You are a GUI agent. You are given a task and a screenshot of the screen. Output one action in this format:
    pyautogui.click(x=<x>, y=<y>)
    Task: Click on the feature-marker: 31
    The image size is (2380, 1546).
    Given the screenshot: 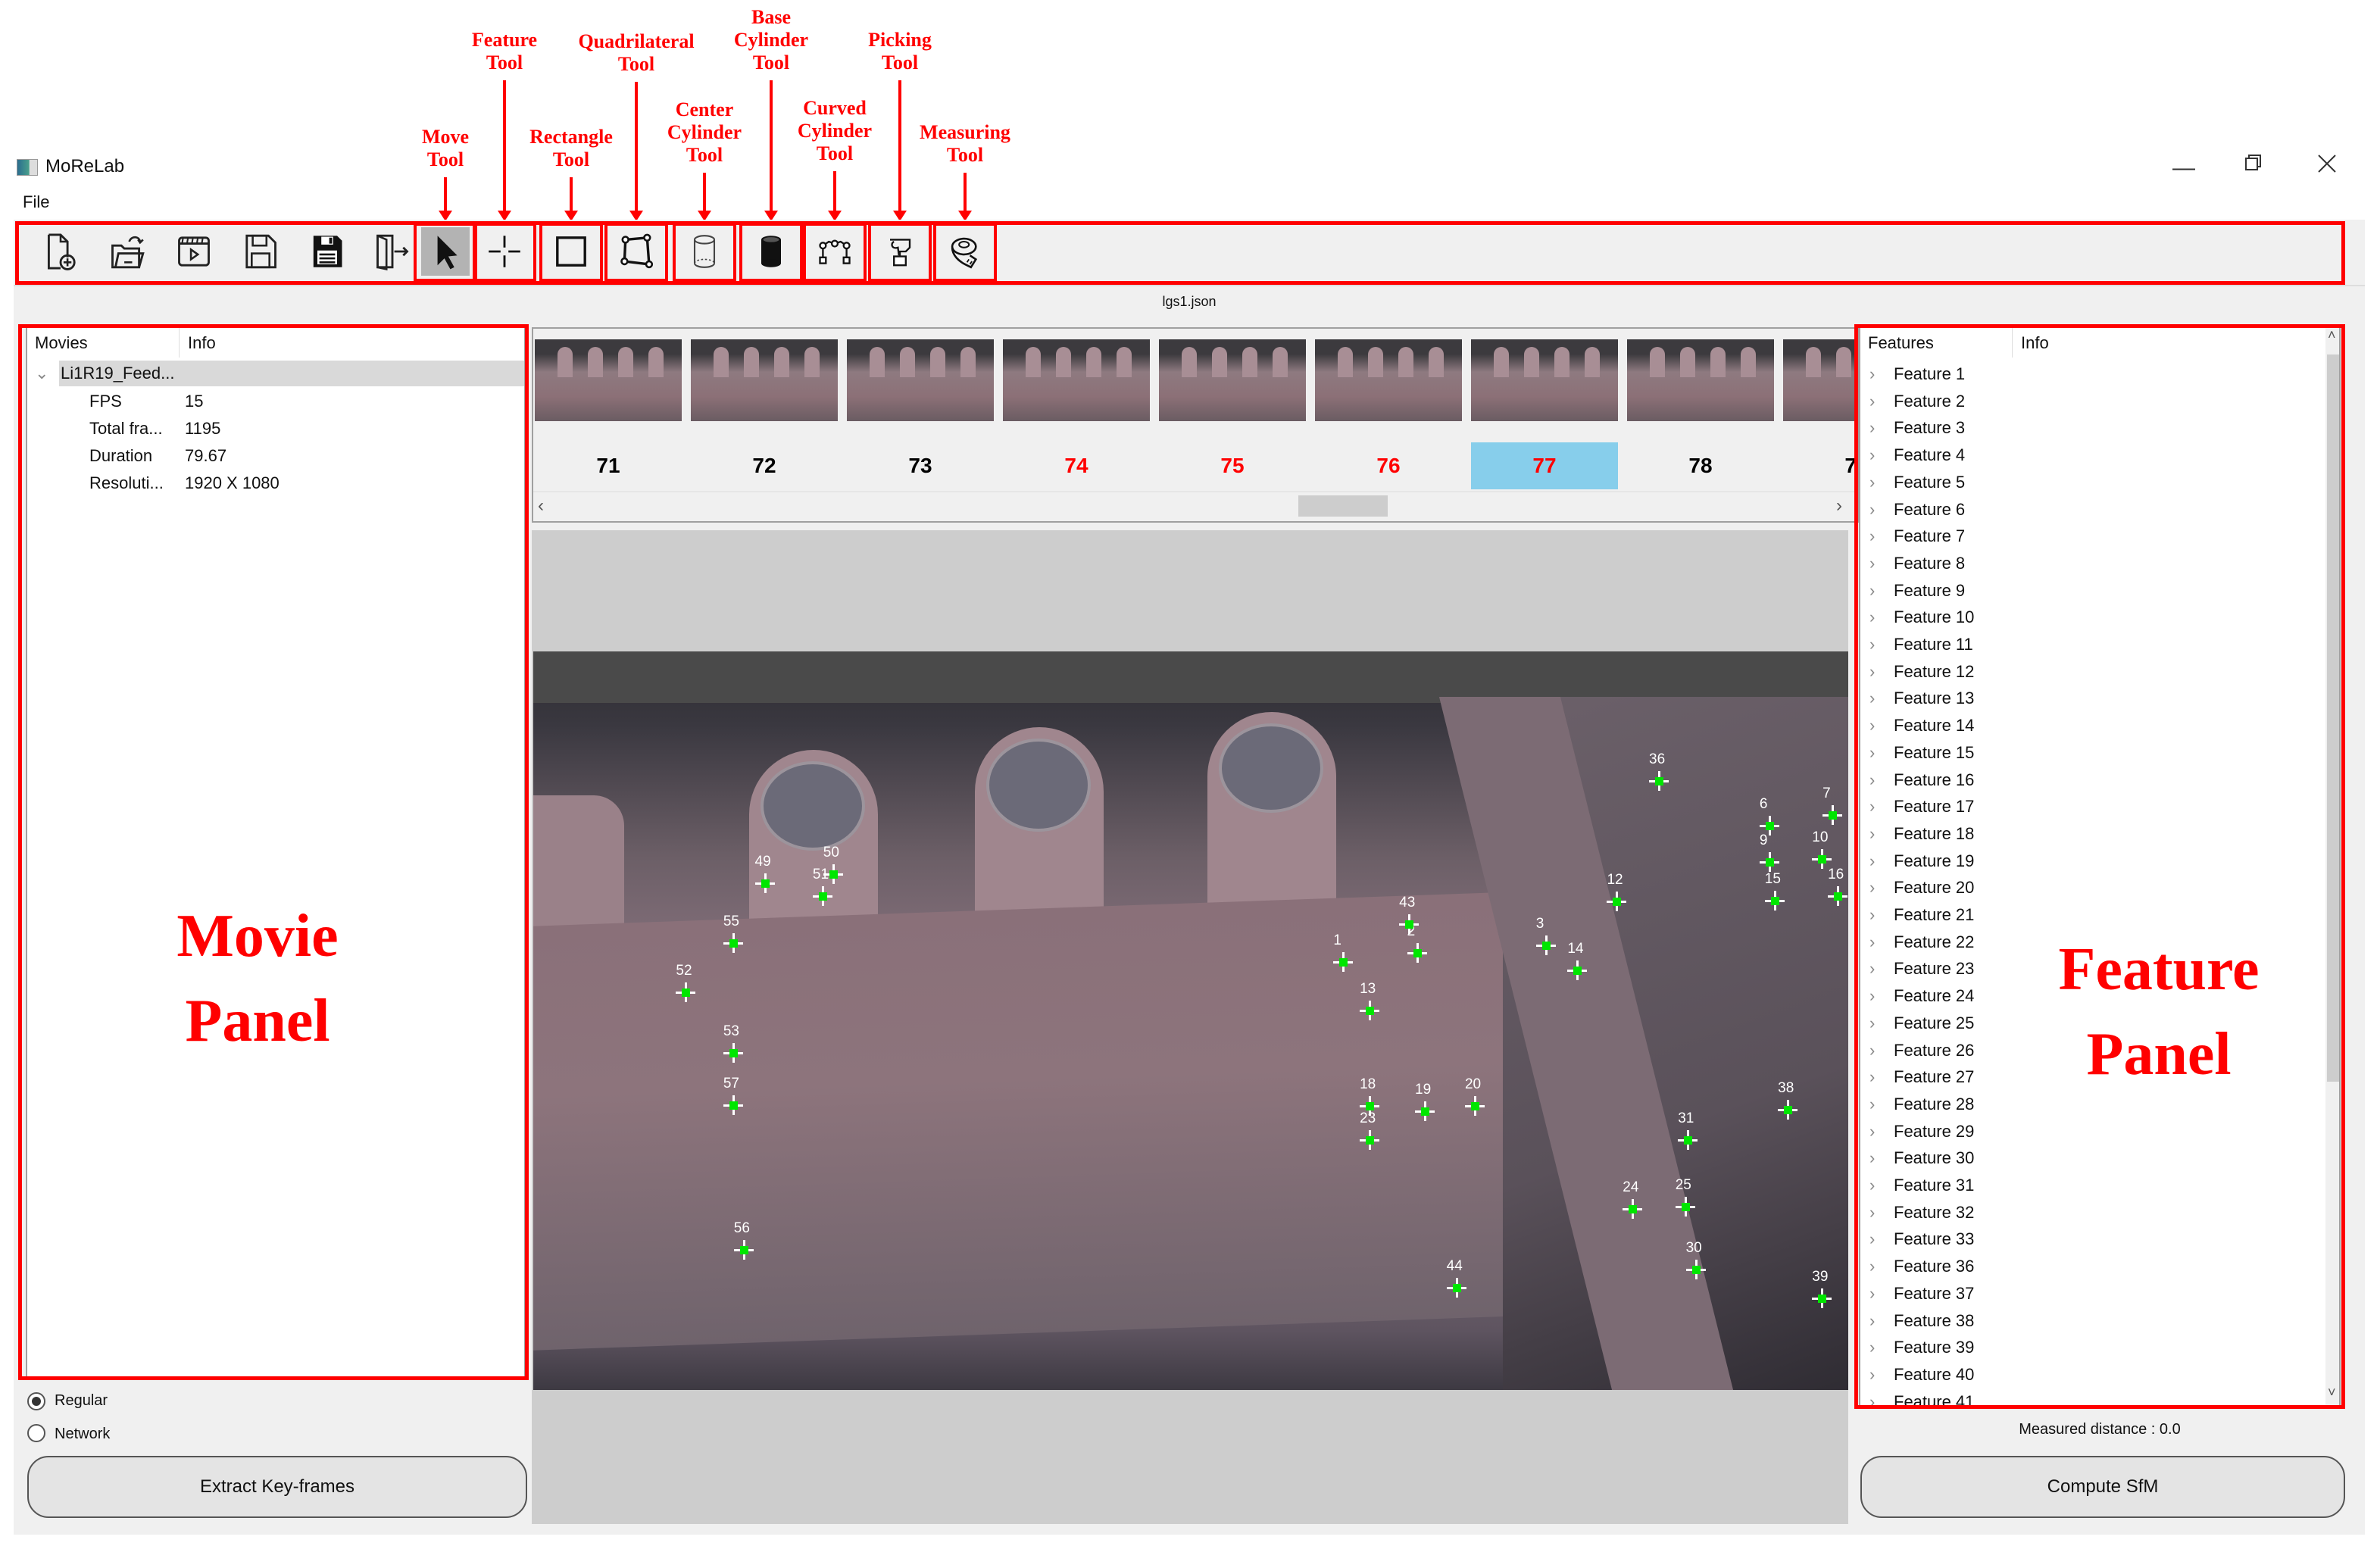 What is the action you would take?
    pyautogui.click(x=1688, y=1130)
    